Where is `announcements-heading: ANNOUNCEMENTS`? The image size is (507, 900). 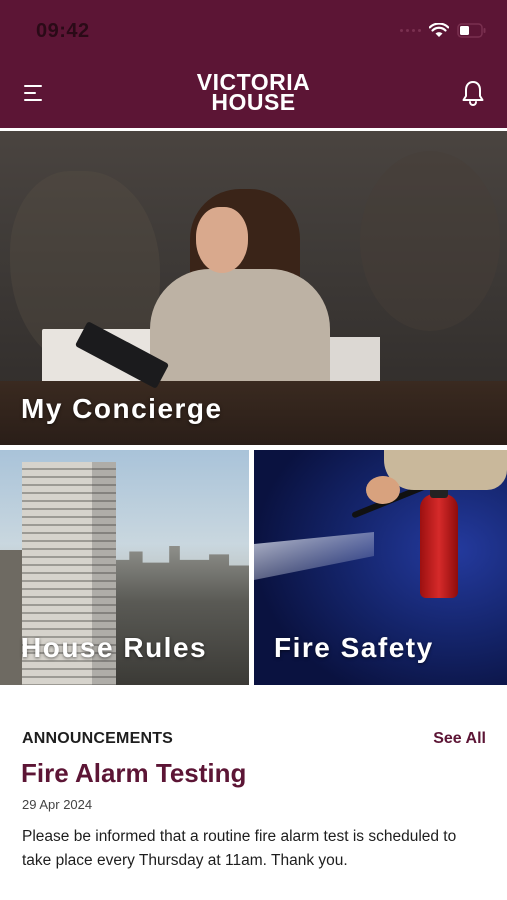 announcements-heading: ANNOUNCEMENTS is located at coordinates (98, 738).